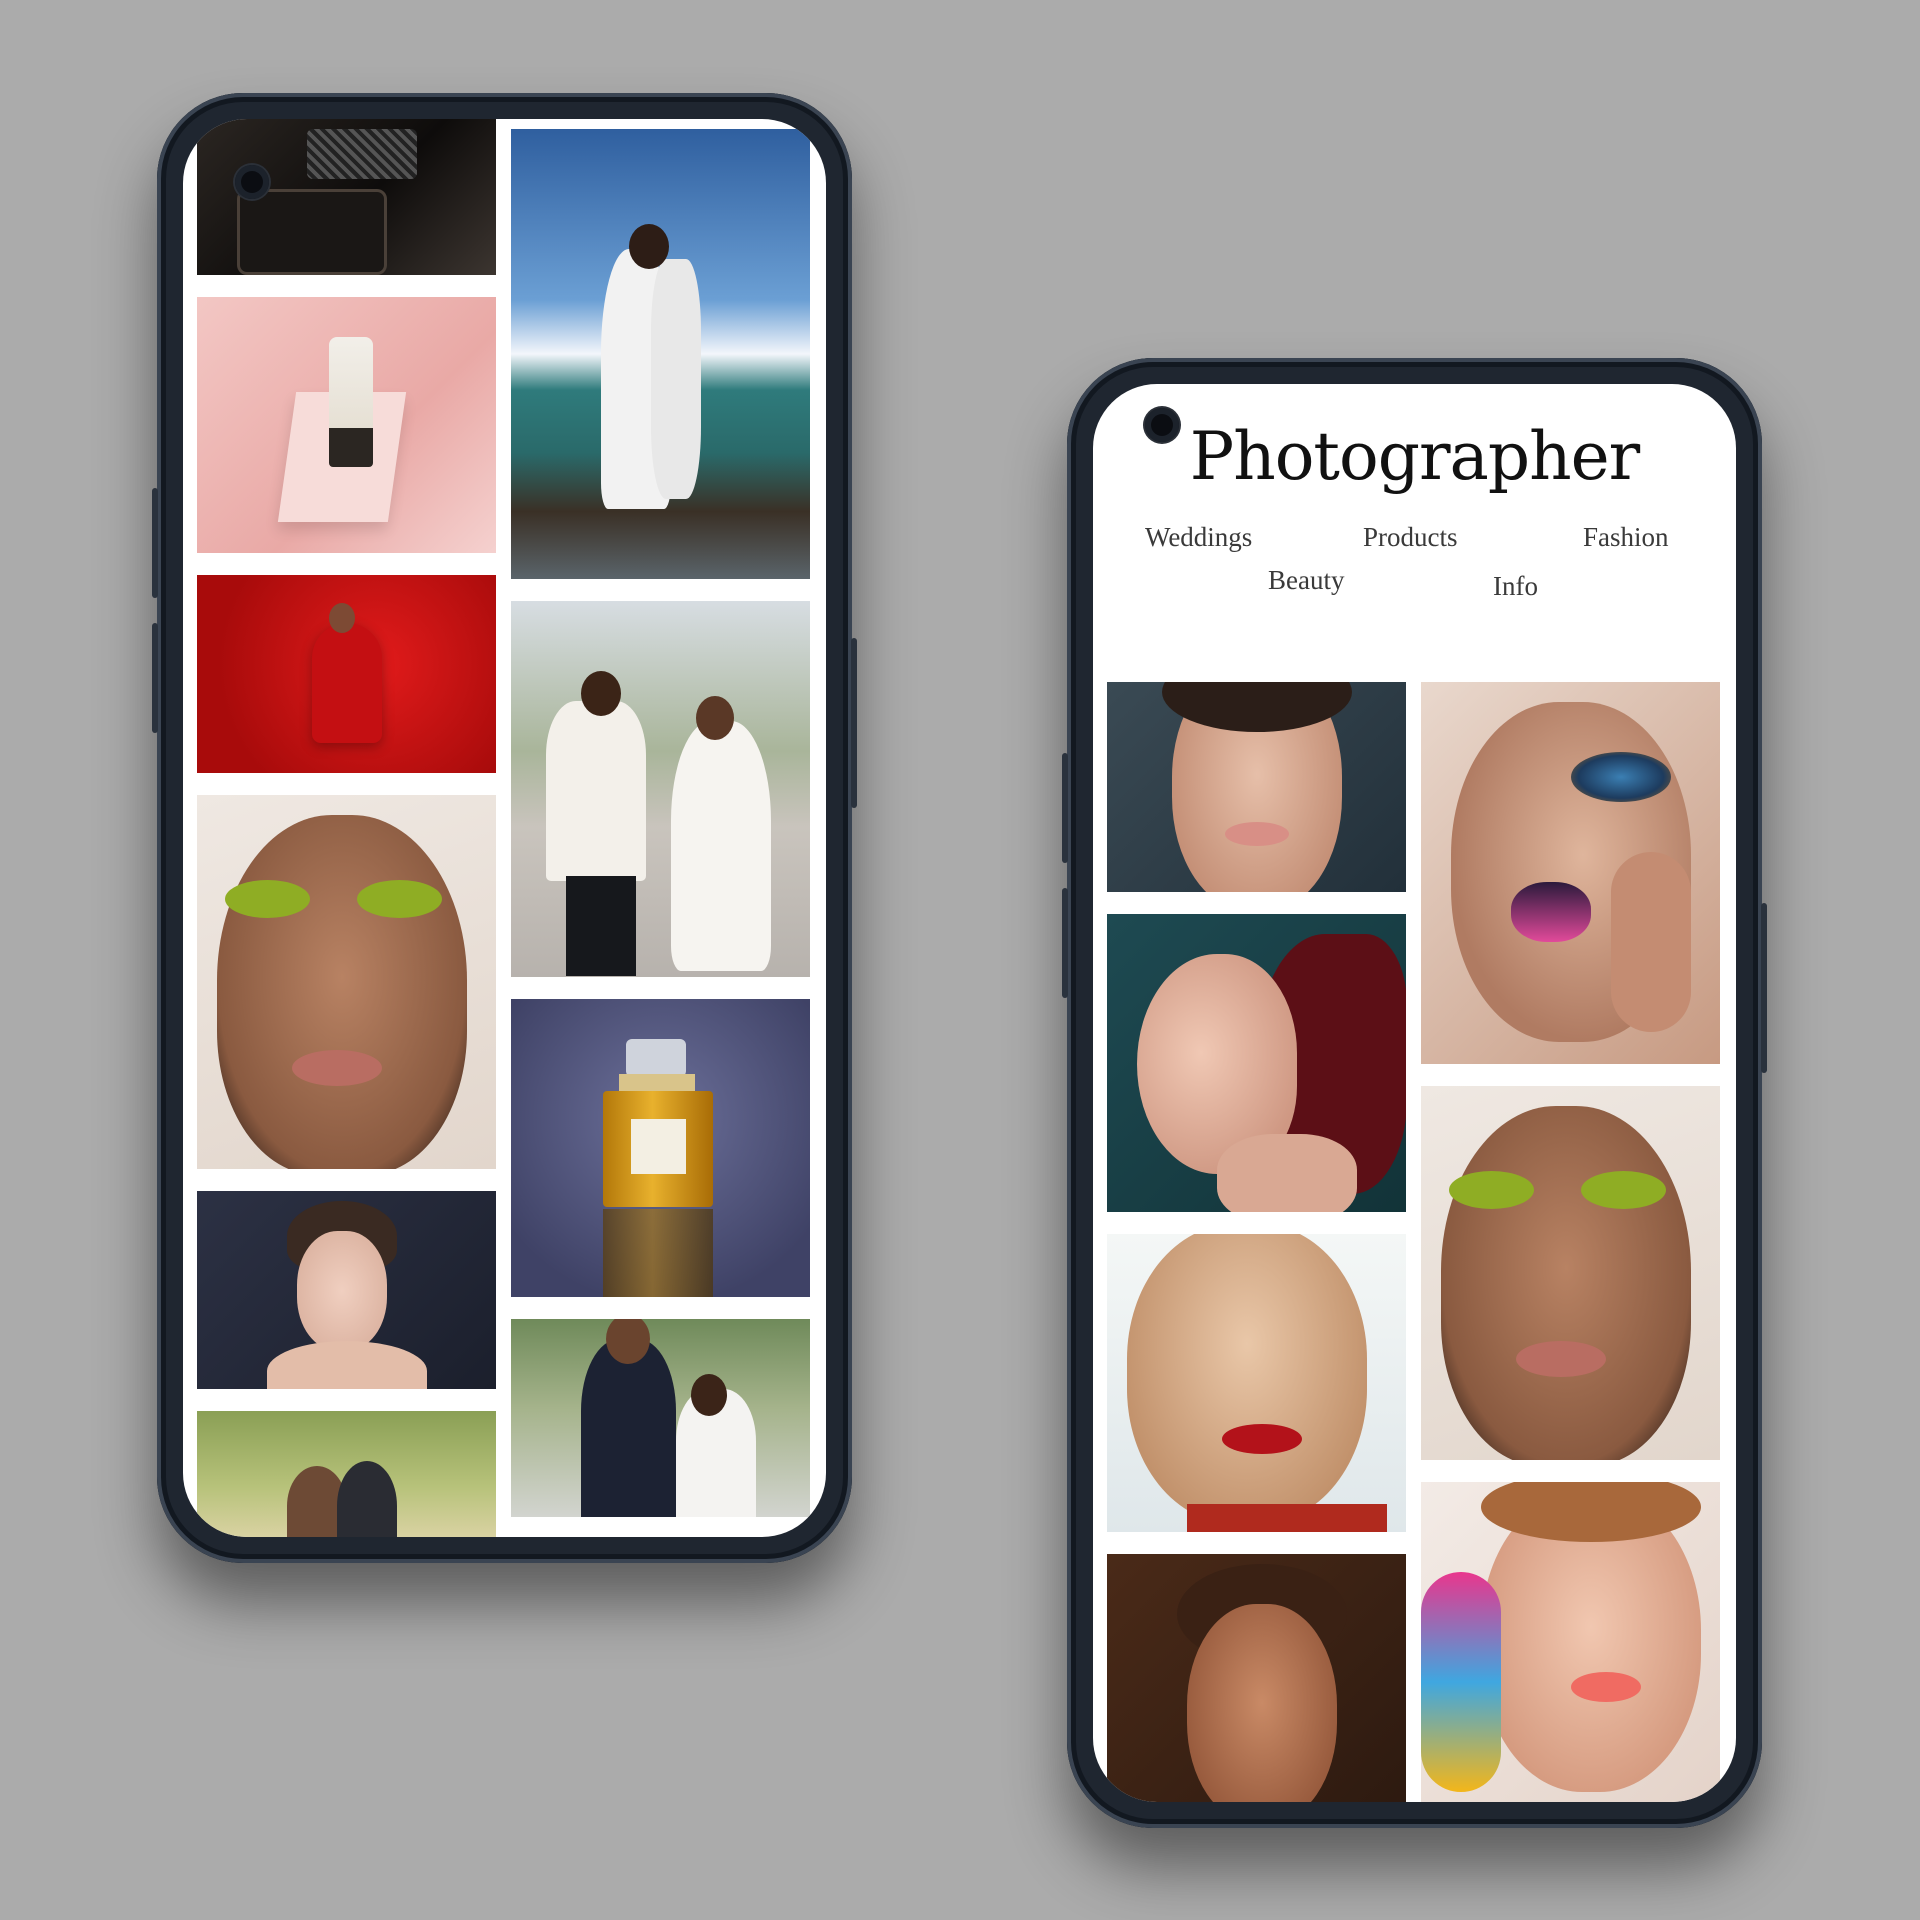 This screenshot has height=1920, width=1920. Describe the element at coordinates (1410, 537) in the screenshot. I see `nav-products: Products` at that location.